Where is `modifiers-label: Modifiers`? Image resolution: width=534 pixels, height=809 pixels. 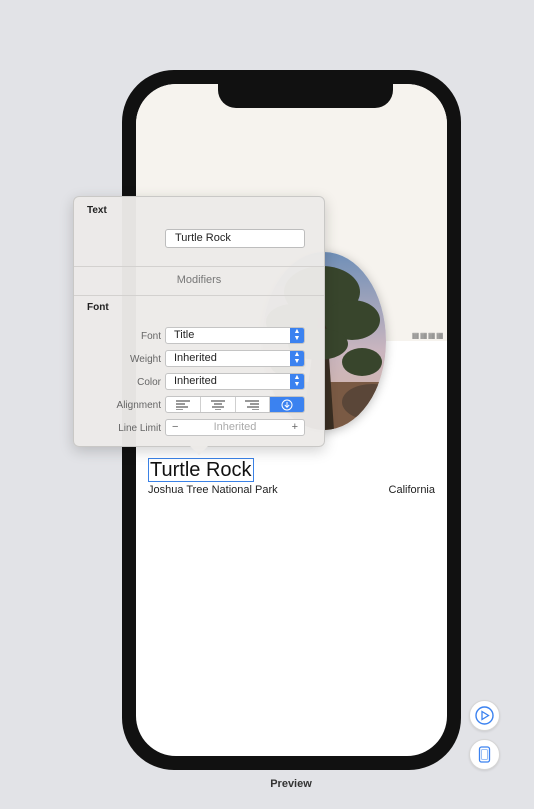
modifiers-label: Modifiers is located at coordinates (199, 280).